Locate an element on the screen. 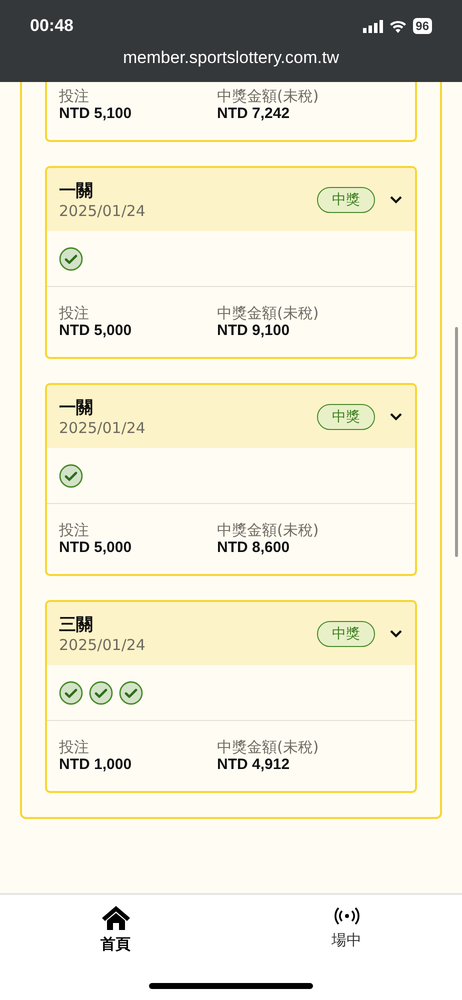  payout-amount: NTD 9,100 is located at coordinates (254, 331).